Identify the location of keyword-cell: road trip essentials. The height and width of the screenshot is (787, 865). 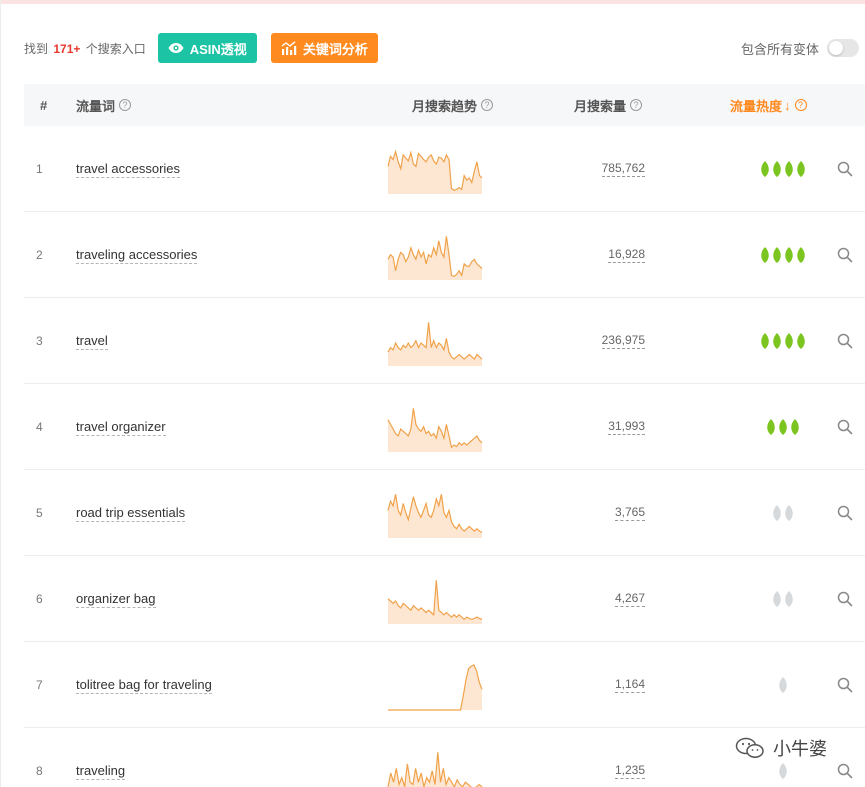
(131, 513).